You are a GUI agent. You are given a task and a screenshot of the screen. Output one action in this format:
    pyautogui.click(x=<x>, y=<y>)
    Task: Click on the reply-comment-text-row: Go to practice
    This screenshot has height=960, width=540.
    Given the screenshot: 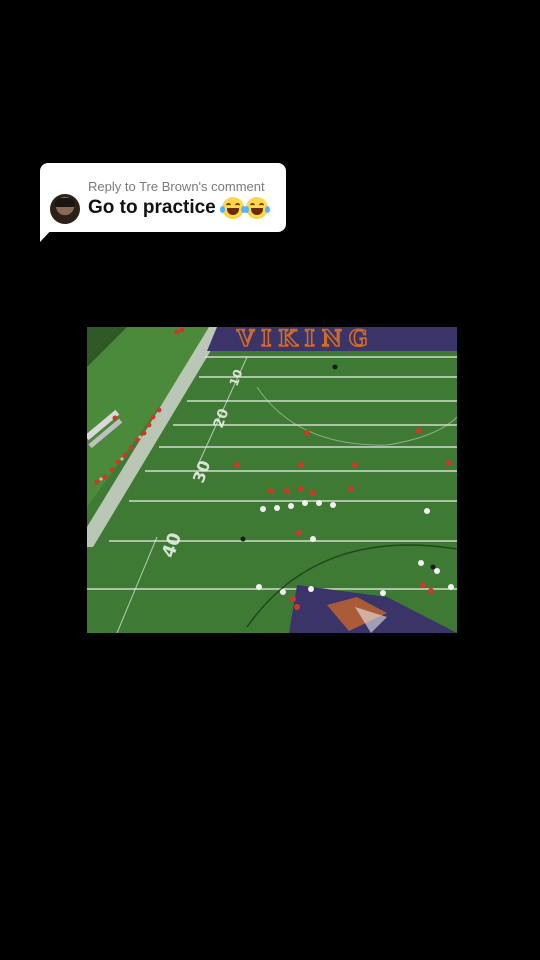 What is the action you would take?
    pyautogui.click(x=179, y=208)
    